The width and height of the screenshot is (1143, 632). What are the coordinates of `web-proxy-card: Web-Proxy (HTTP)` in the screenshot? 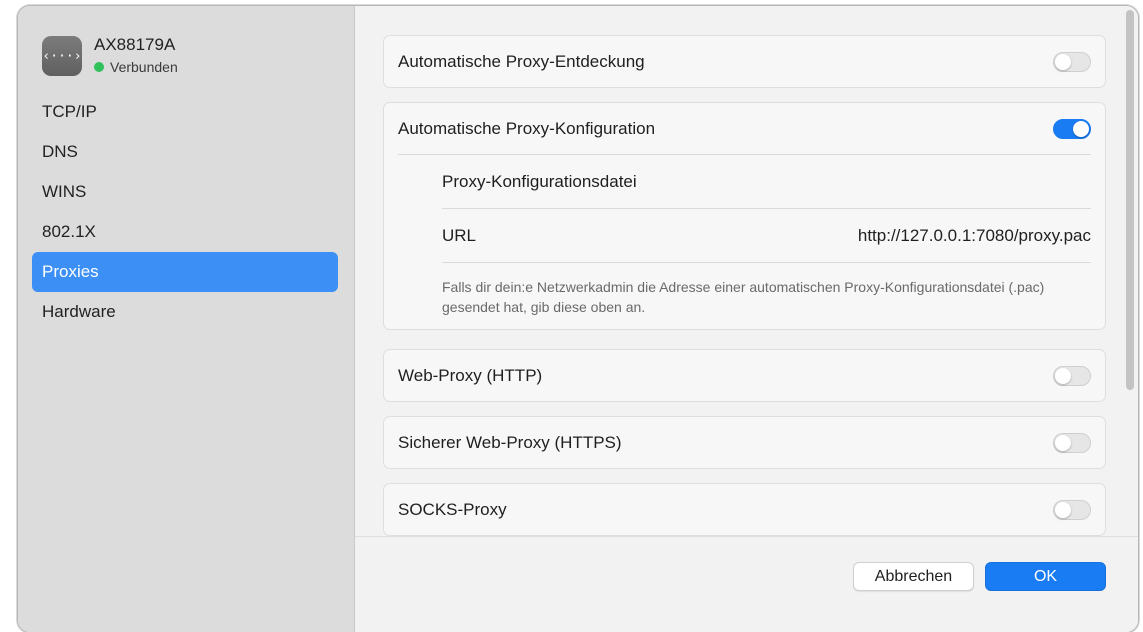 It's located at (744, 375).